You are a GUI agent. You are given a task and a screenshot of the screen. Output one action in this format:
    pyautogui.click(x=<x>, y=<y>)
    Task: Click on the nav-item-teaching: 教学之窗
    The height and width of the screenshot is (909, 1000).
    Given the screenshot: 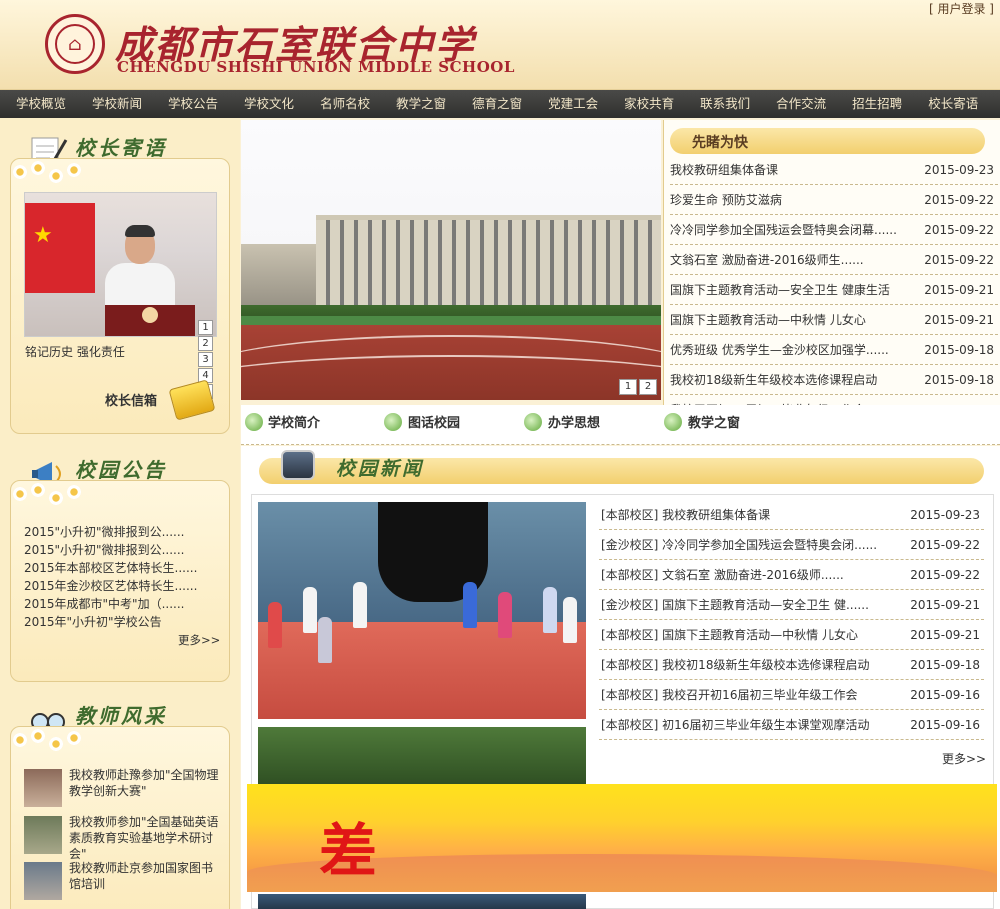 What is the action you would take?
    pyautogui.click(x=421, y=104)
    